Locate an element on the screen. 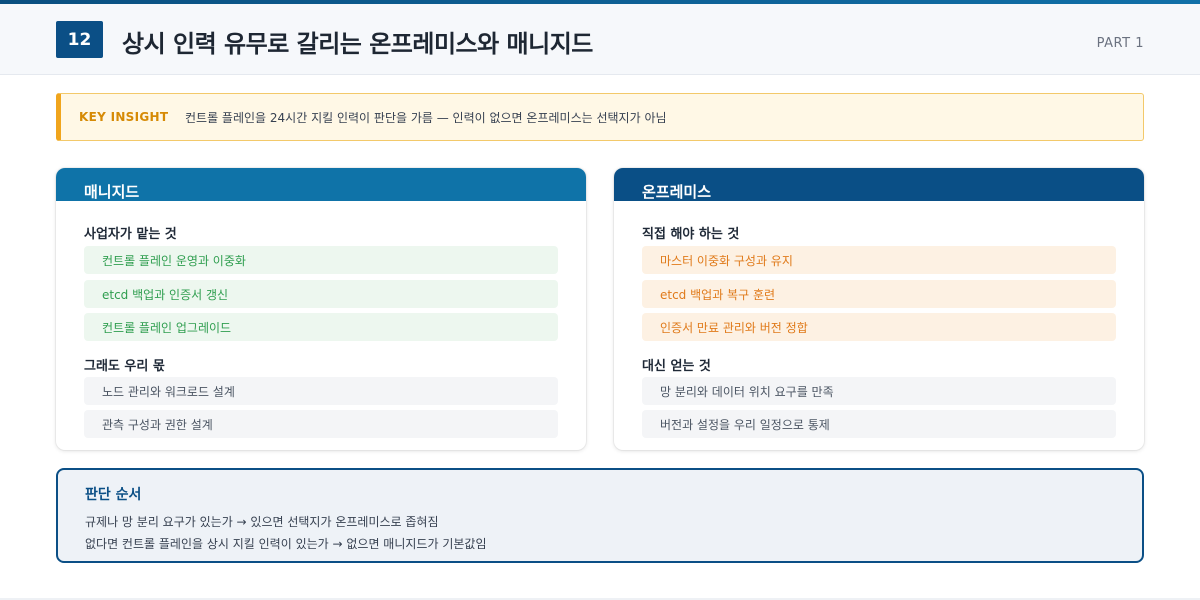 The height and width of the screenshot is (600, 1200). managed-card-title: 매니지드 is located at coordinates (321, 184).